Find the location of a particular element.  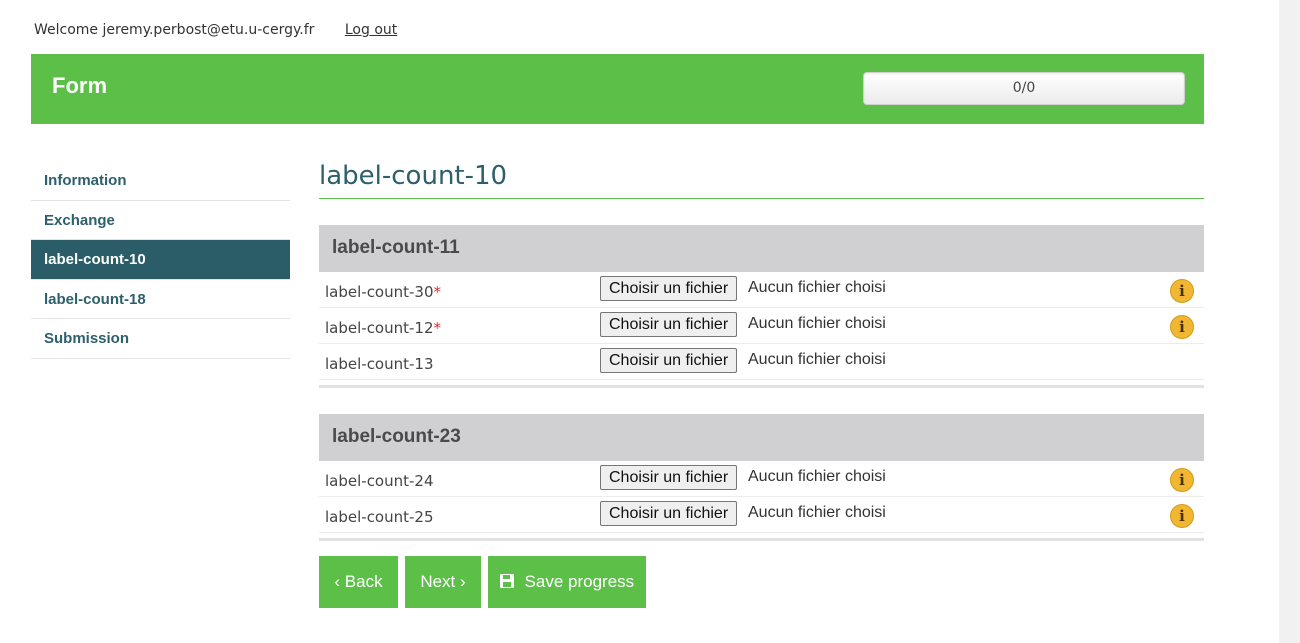

logout-link: Log out is located at coordinates (371, 30).